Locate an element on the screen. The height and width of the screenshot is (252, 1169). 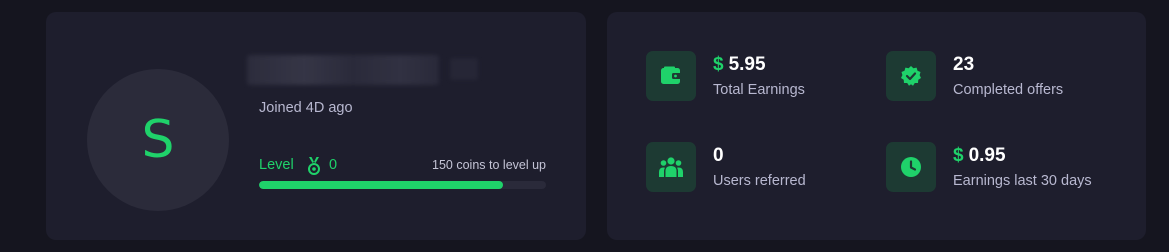
level-progress-bar is located at coordinates (402, 185).